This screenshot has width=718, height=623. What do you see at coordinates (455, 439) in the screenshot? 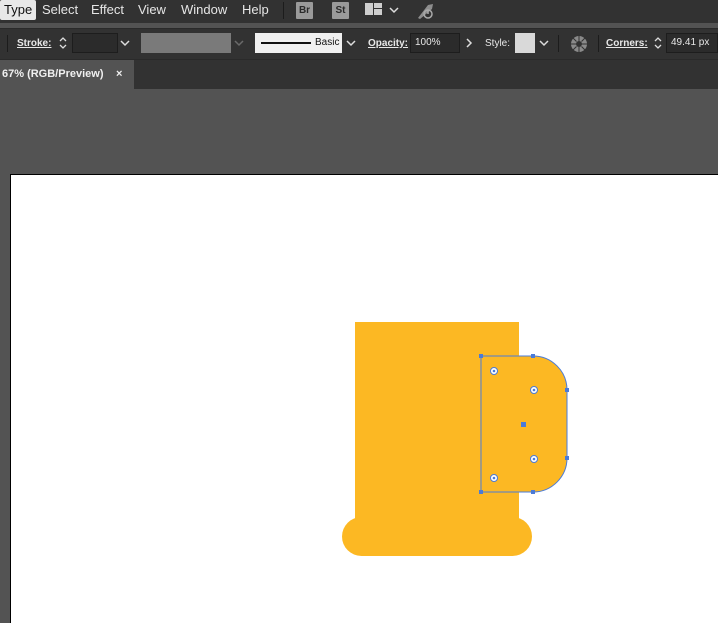
I see `artwork-layer` at bounding box center [455, 439].